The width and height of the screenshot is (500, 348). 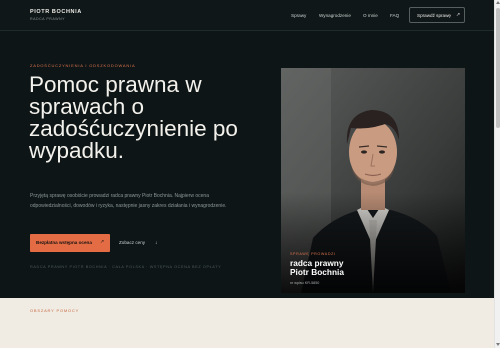 What do you see at coordinates (317, 272) in the screenshot?
I see `portrait-name: Piotr Bochnia` at bounding box center [317, 272].